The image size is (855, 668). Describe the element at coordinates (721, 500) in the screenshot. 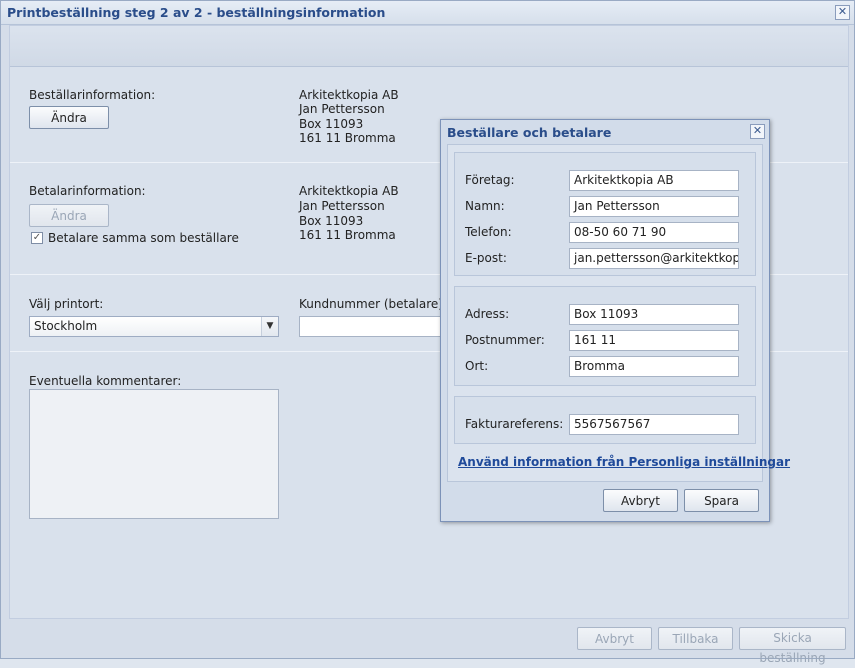

I see `dialog-save-button: Spara` at that location.